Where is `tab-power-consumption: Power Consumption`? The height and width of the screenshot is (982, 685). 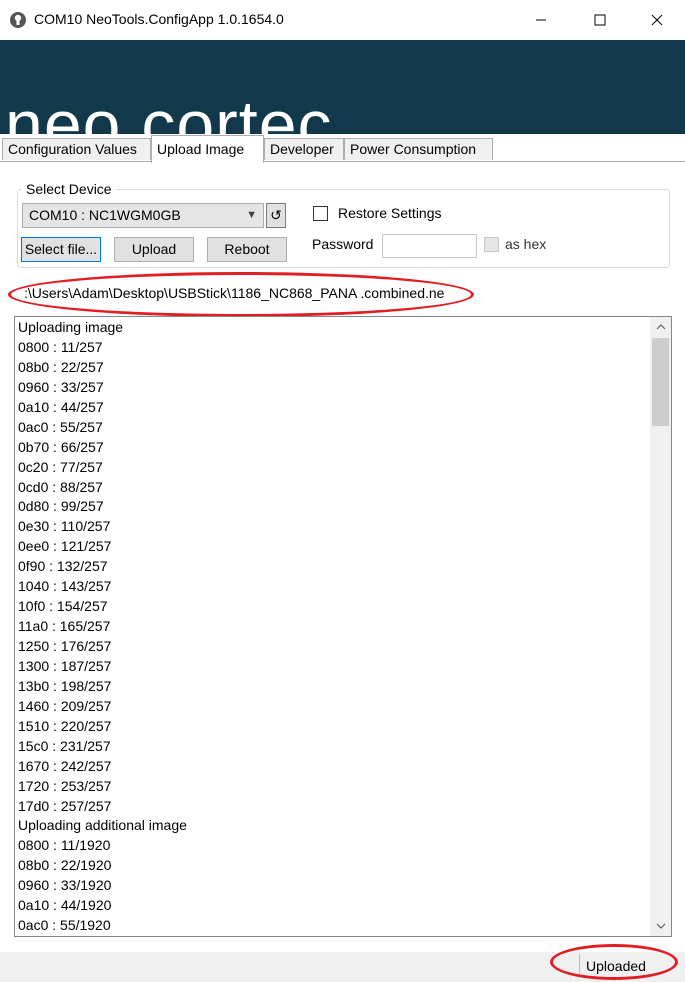 tab-power-consumption: Power Consumption is located at coordinates (418, 149).